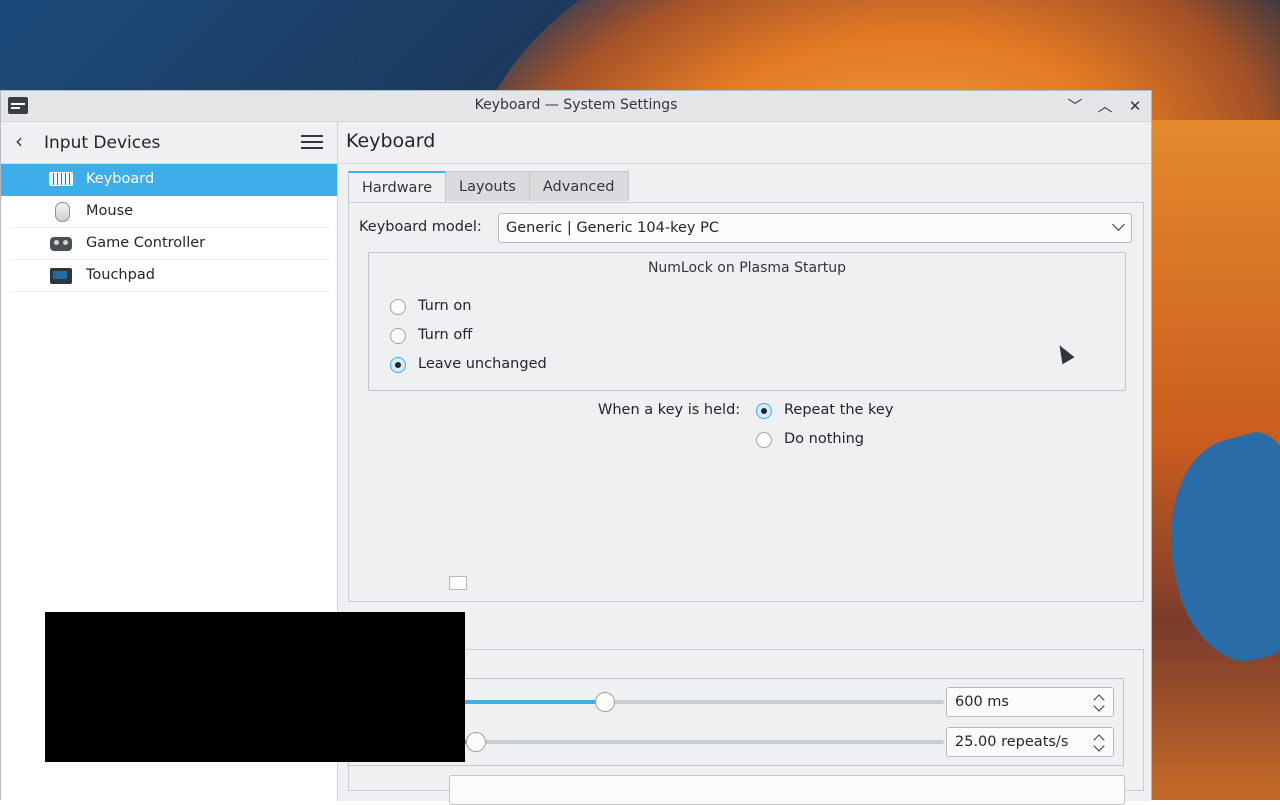 The width and height of the screenshot is (1280, 805). I want to click on close-button: ✕, so click(1135, 106).